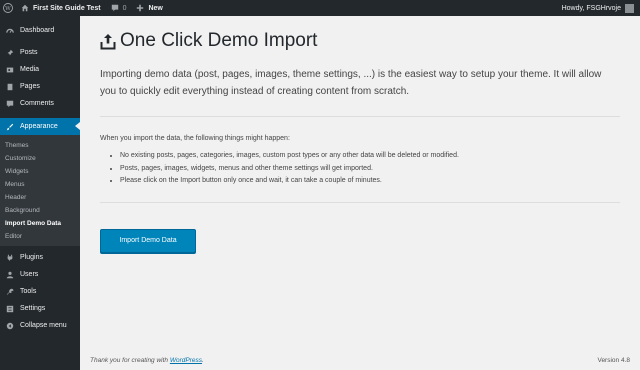 The image size is (640, 370). What do you see at coordinates (40, 171) in the screenshot?
I see `submenu-widgets: Widgets` at bounding box center [40, 171].